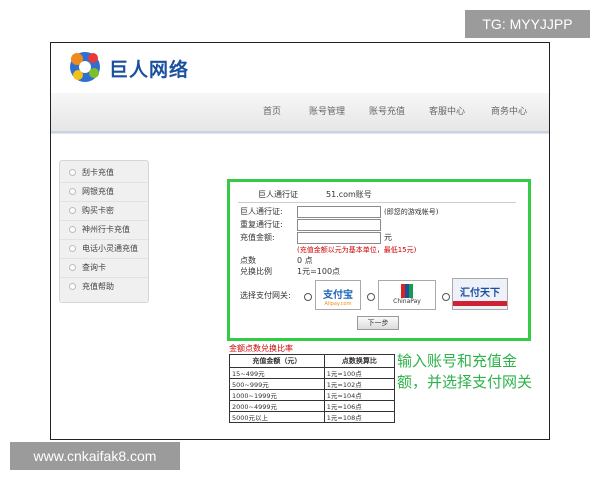 The width and height of the screenshot is (600, 480). What do you see at coordinates (104, 173) in the screenshot?
I see `sidebar-item-card-recharge: 刮卡充值` at bounding box center [104, 173].